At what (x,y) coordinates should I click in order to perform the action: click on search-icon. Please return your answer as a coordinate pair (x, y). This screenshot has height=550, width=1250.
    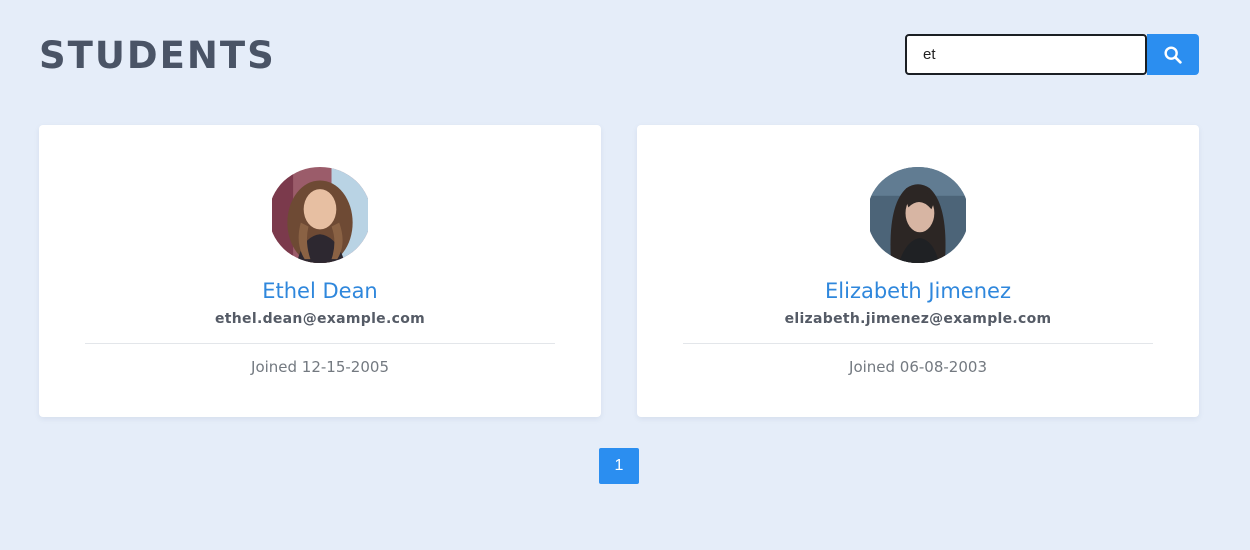
    Looking at the image, I should click on (1173, 54).